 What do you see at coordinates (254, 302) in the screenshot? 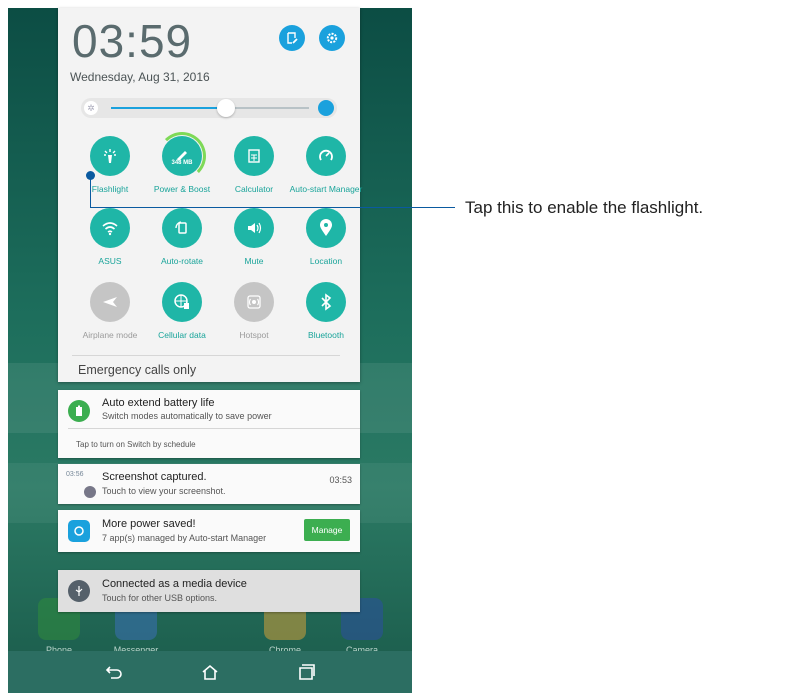
I see `hotspot-icon` at bounding box center [254, 302].